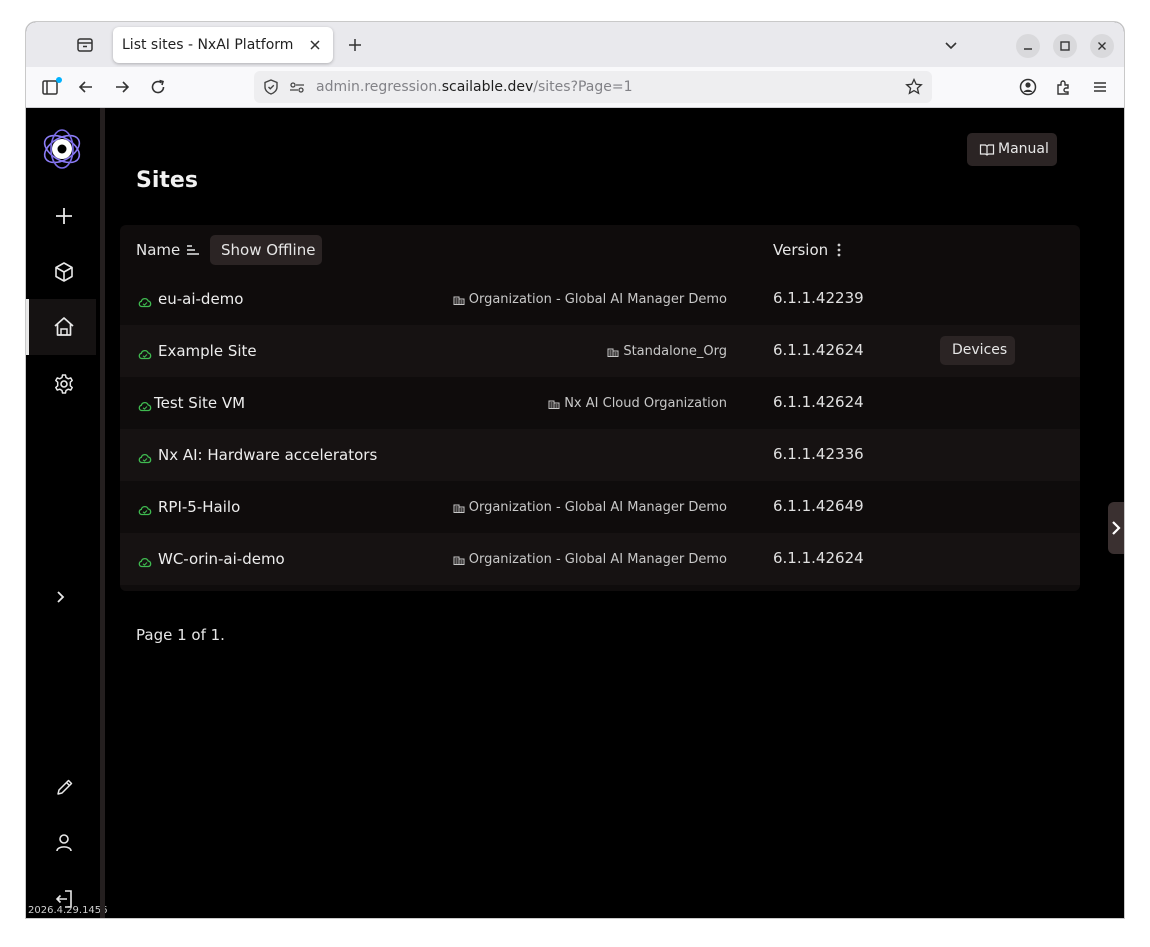  Describe the element at coordinates (645, 403) in the screenshot. I see `organization-name: Nx AI Cloud Organization` at that location.